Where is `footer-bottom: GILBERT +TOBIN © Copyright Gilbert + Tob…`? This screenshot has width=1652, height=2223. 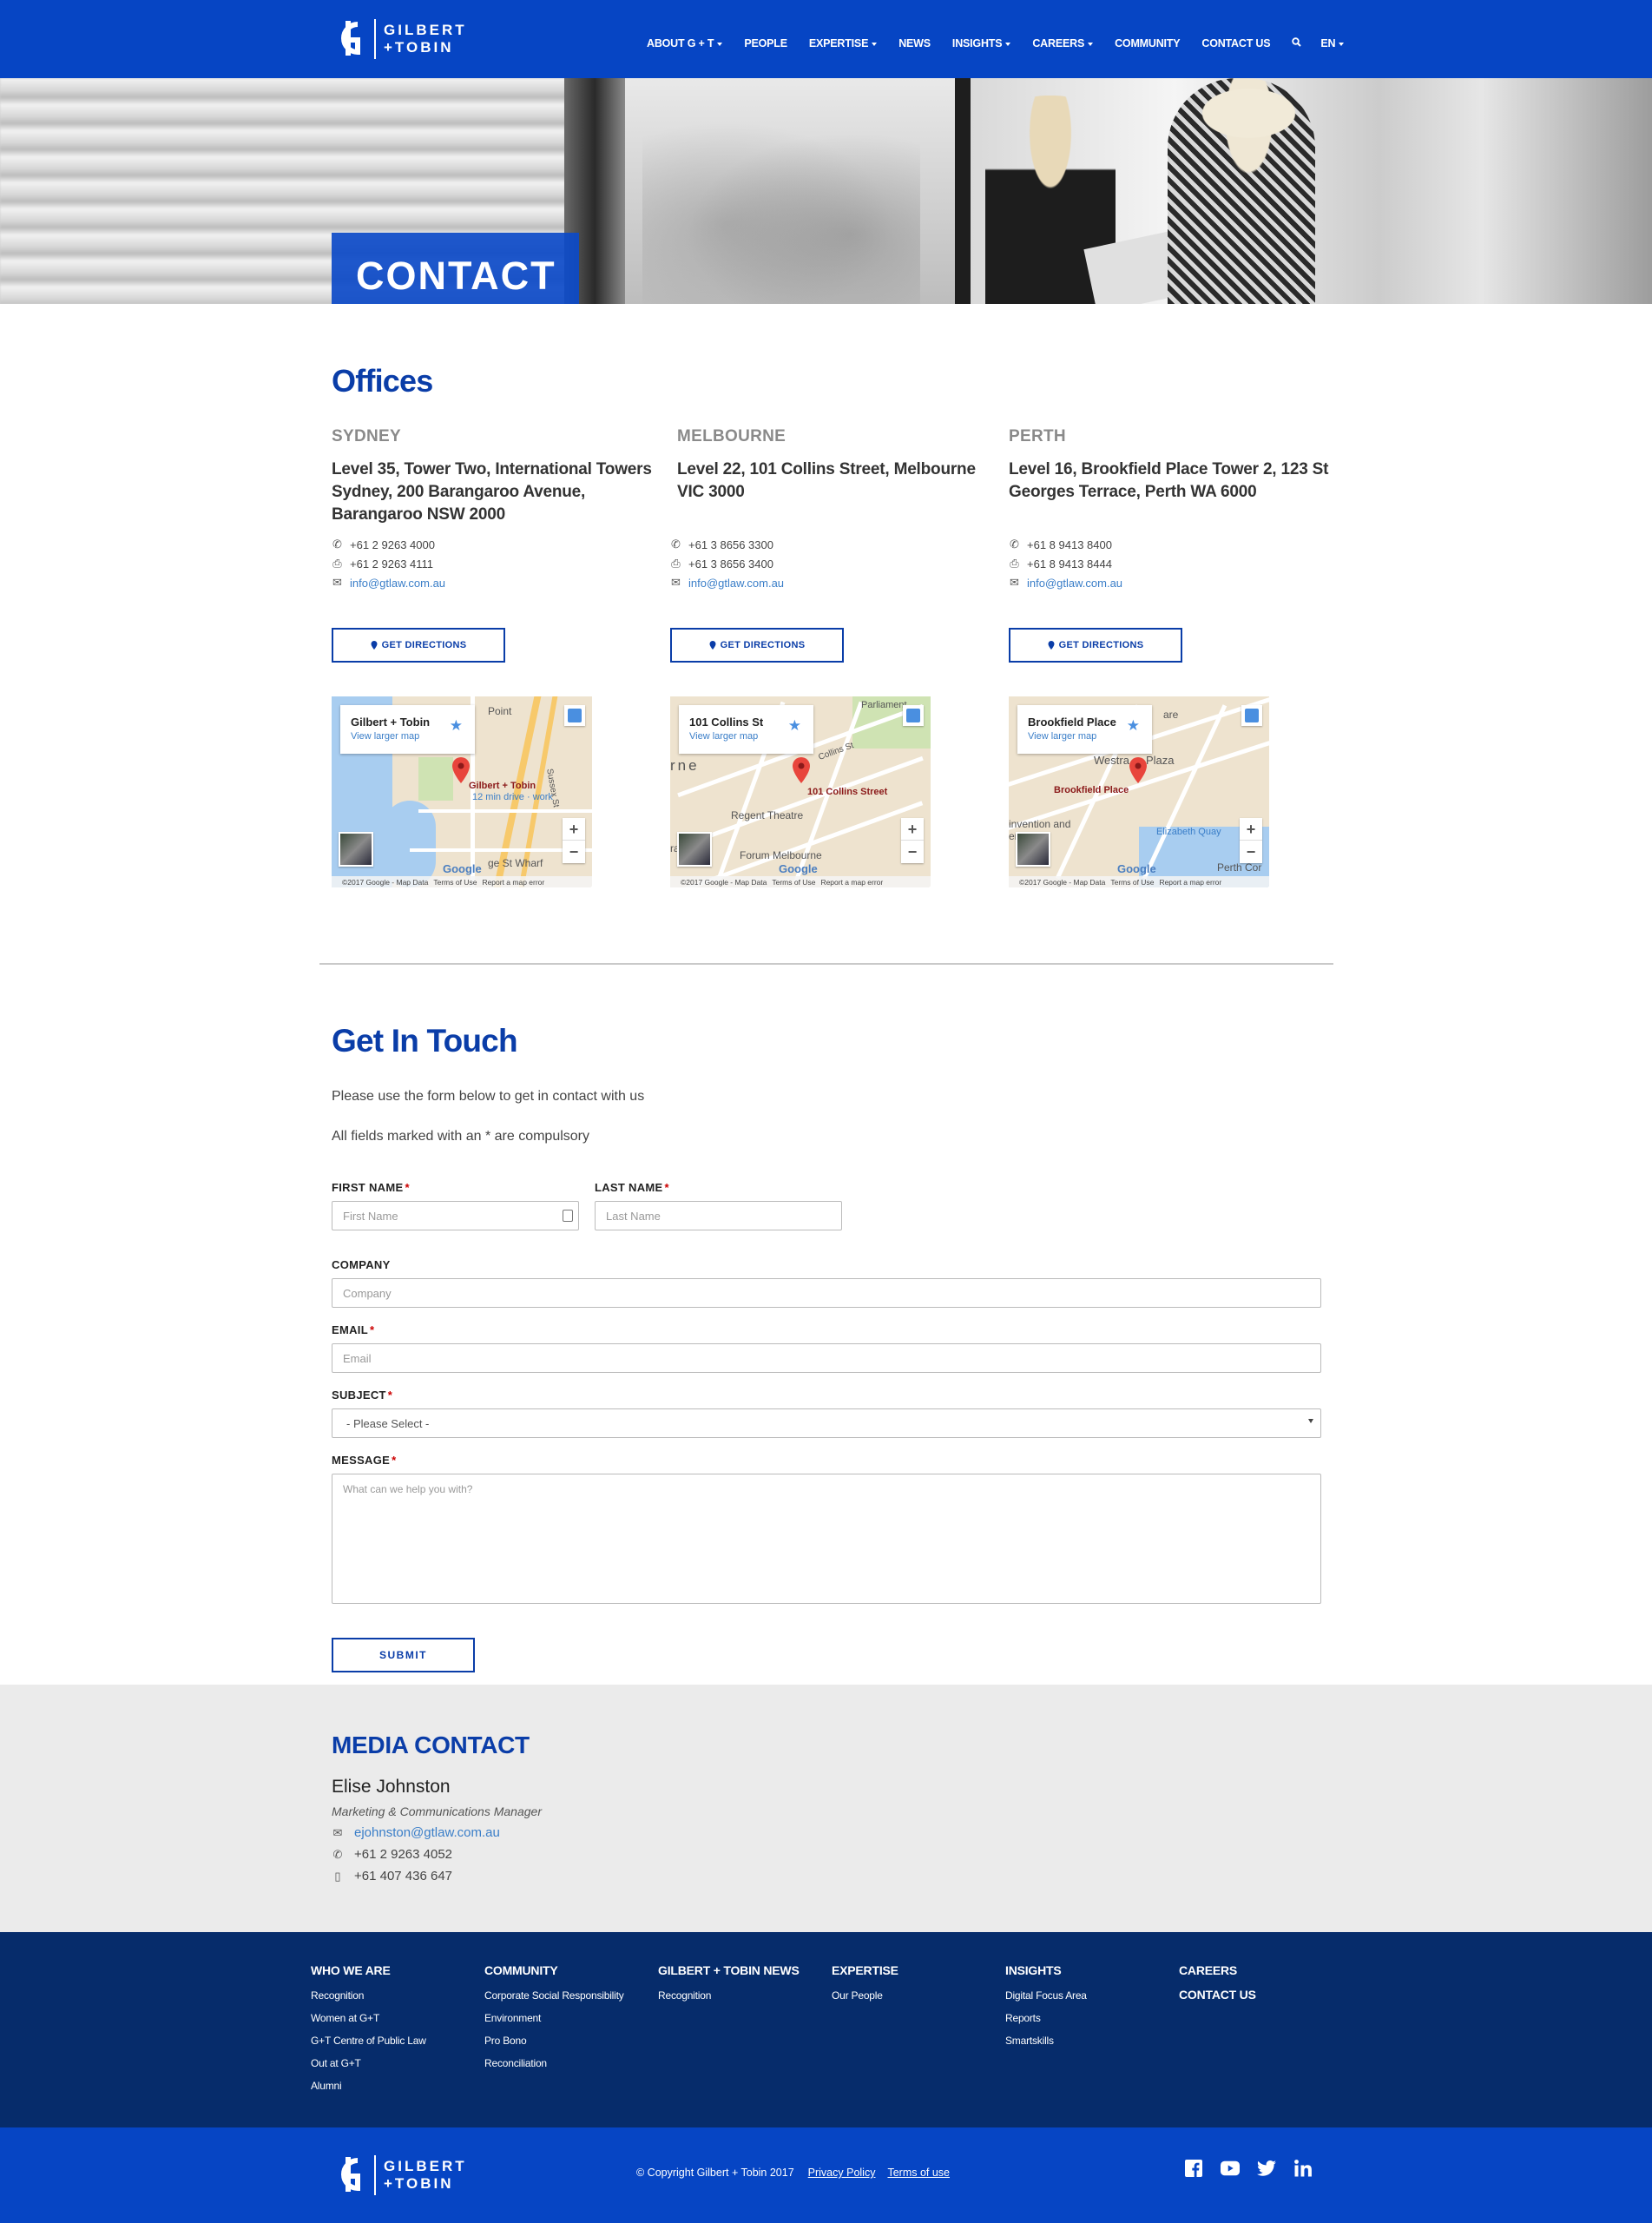 footer-bottom: GILBERT +TOBIN © Copyright Gilbert + Tob… is located at coordinates (826, 2175).